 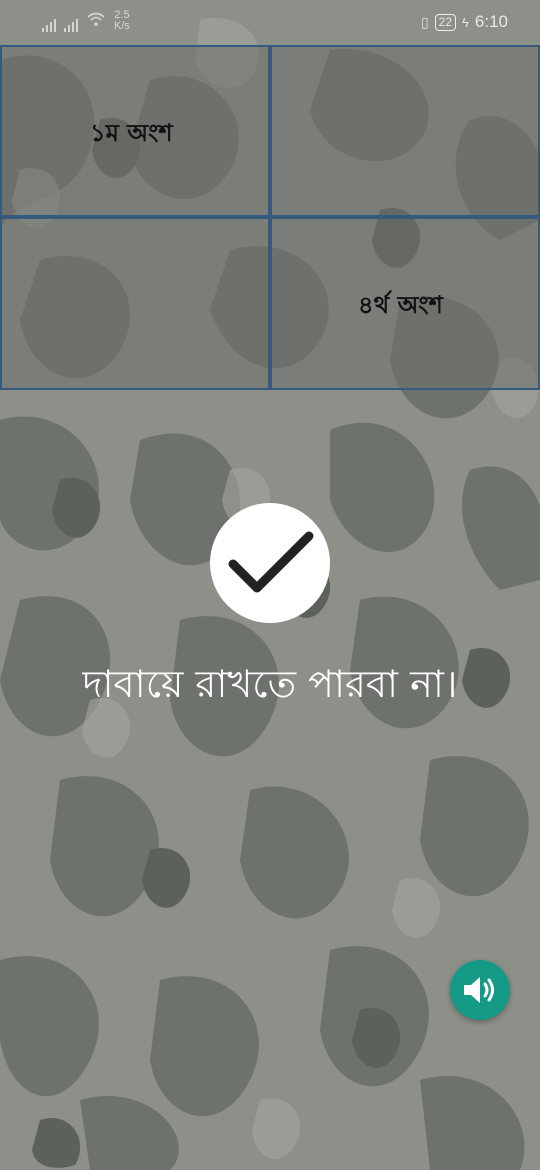 What do you see at coordinates (445, 22) in the screenshot?
I see `battery-indicator: 22` at bounding box center [445, 22].